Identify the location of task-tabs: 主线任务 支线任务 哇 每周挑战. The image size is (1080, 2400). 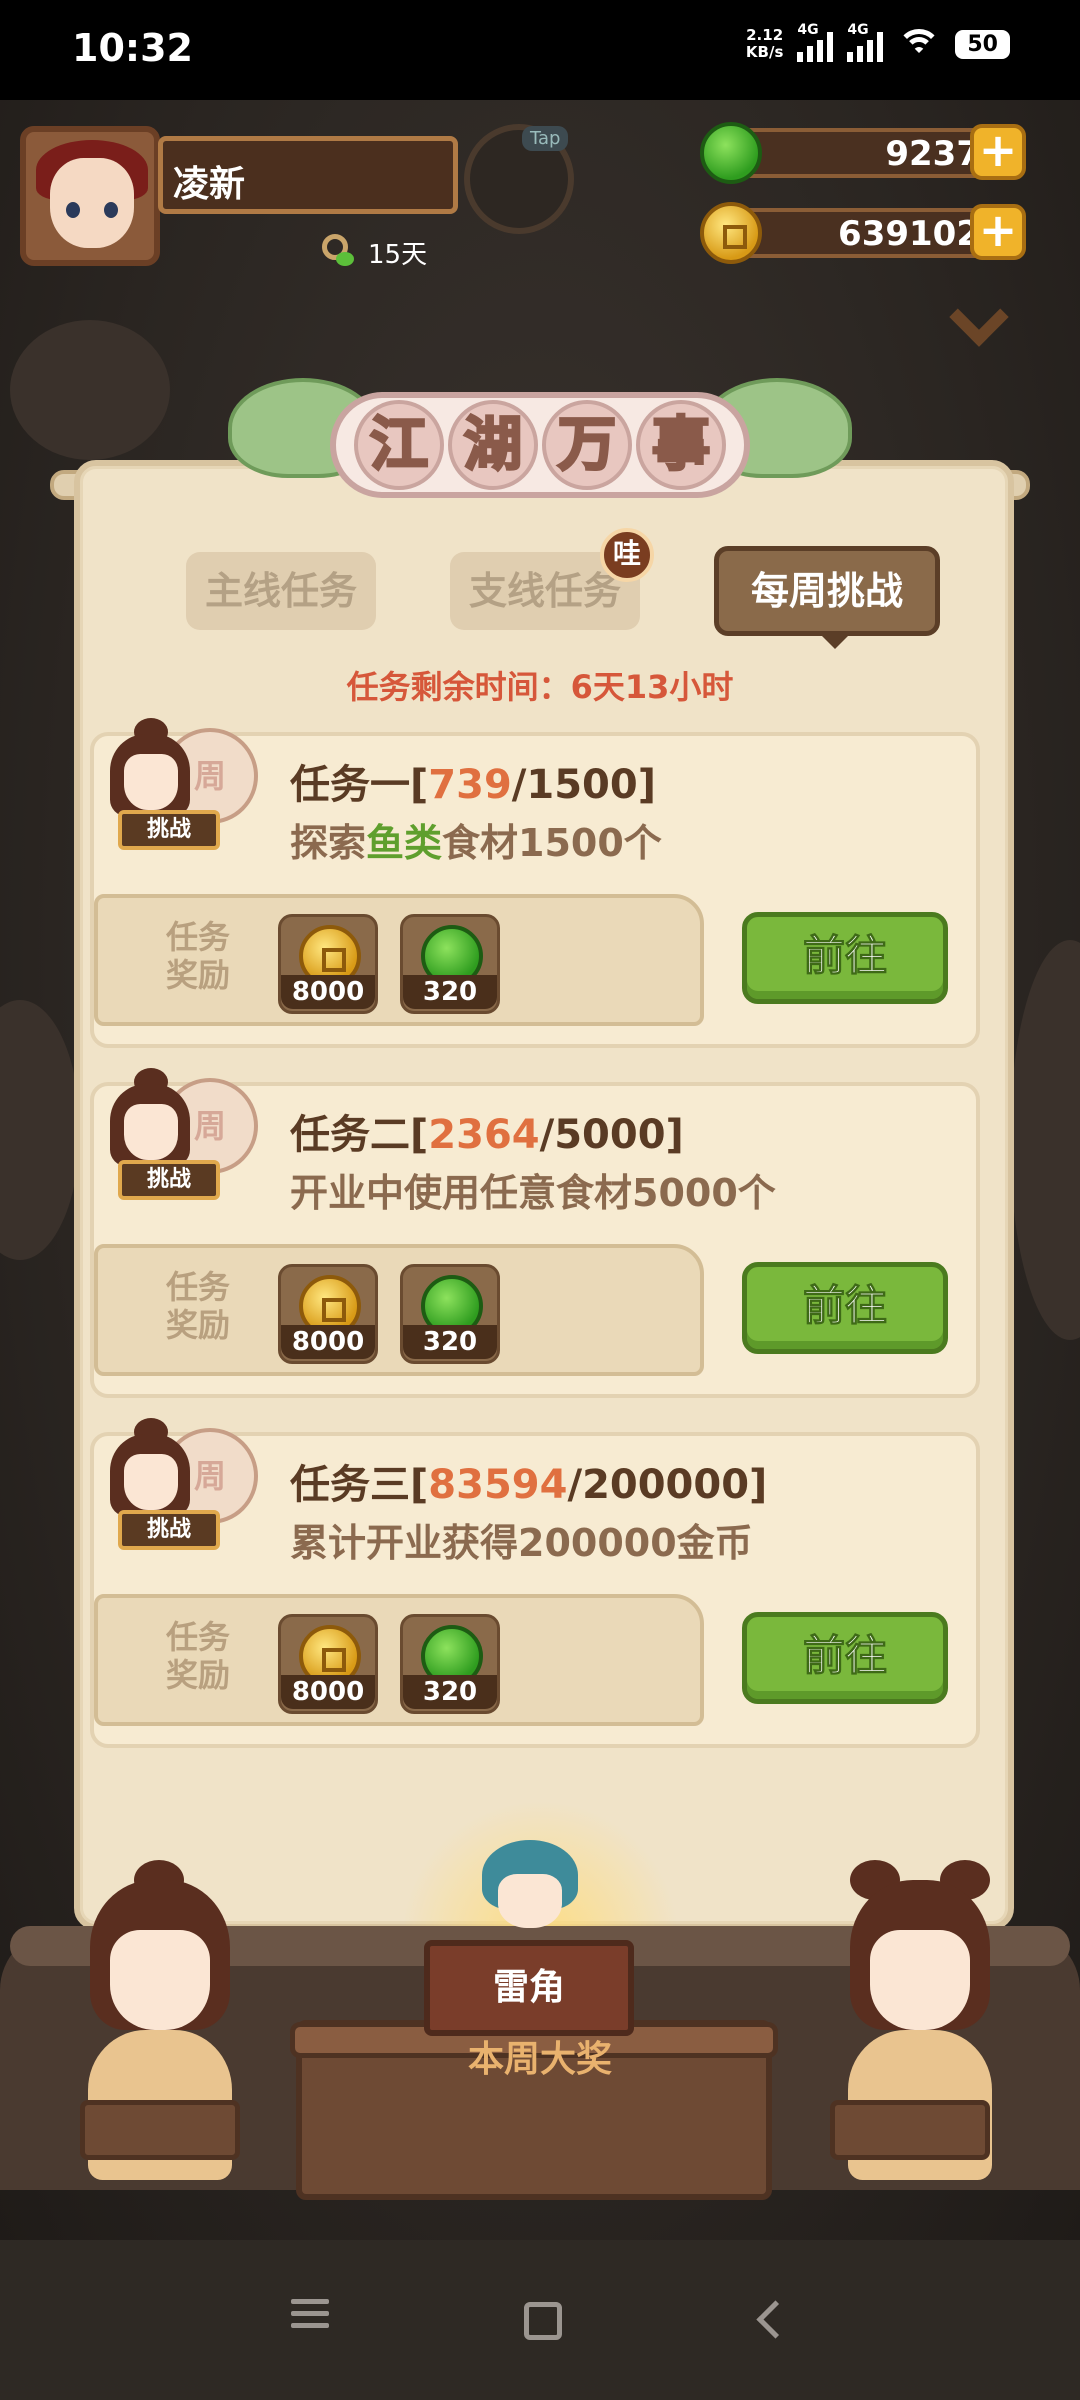
(563, 588).